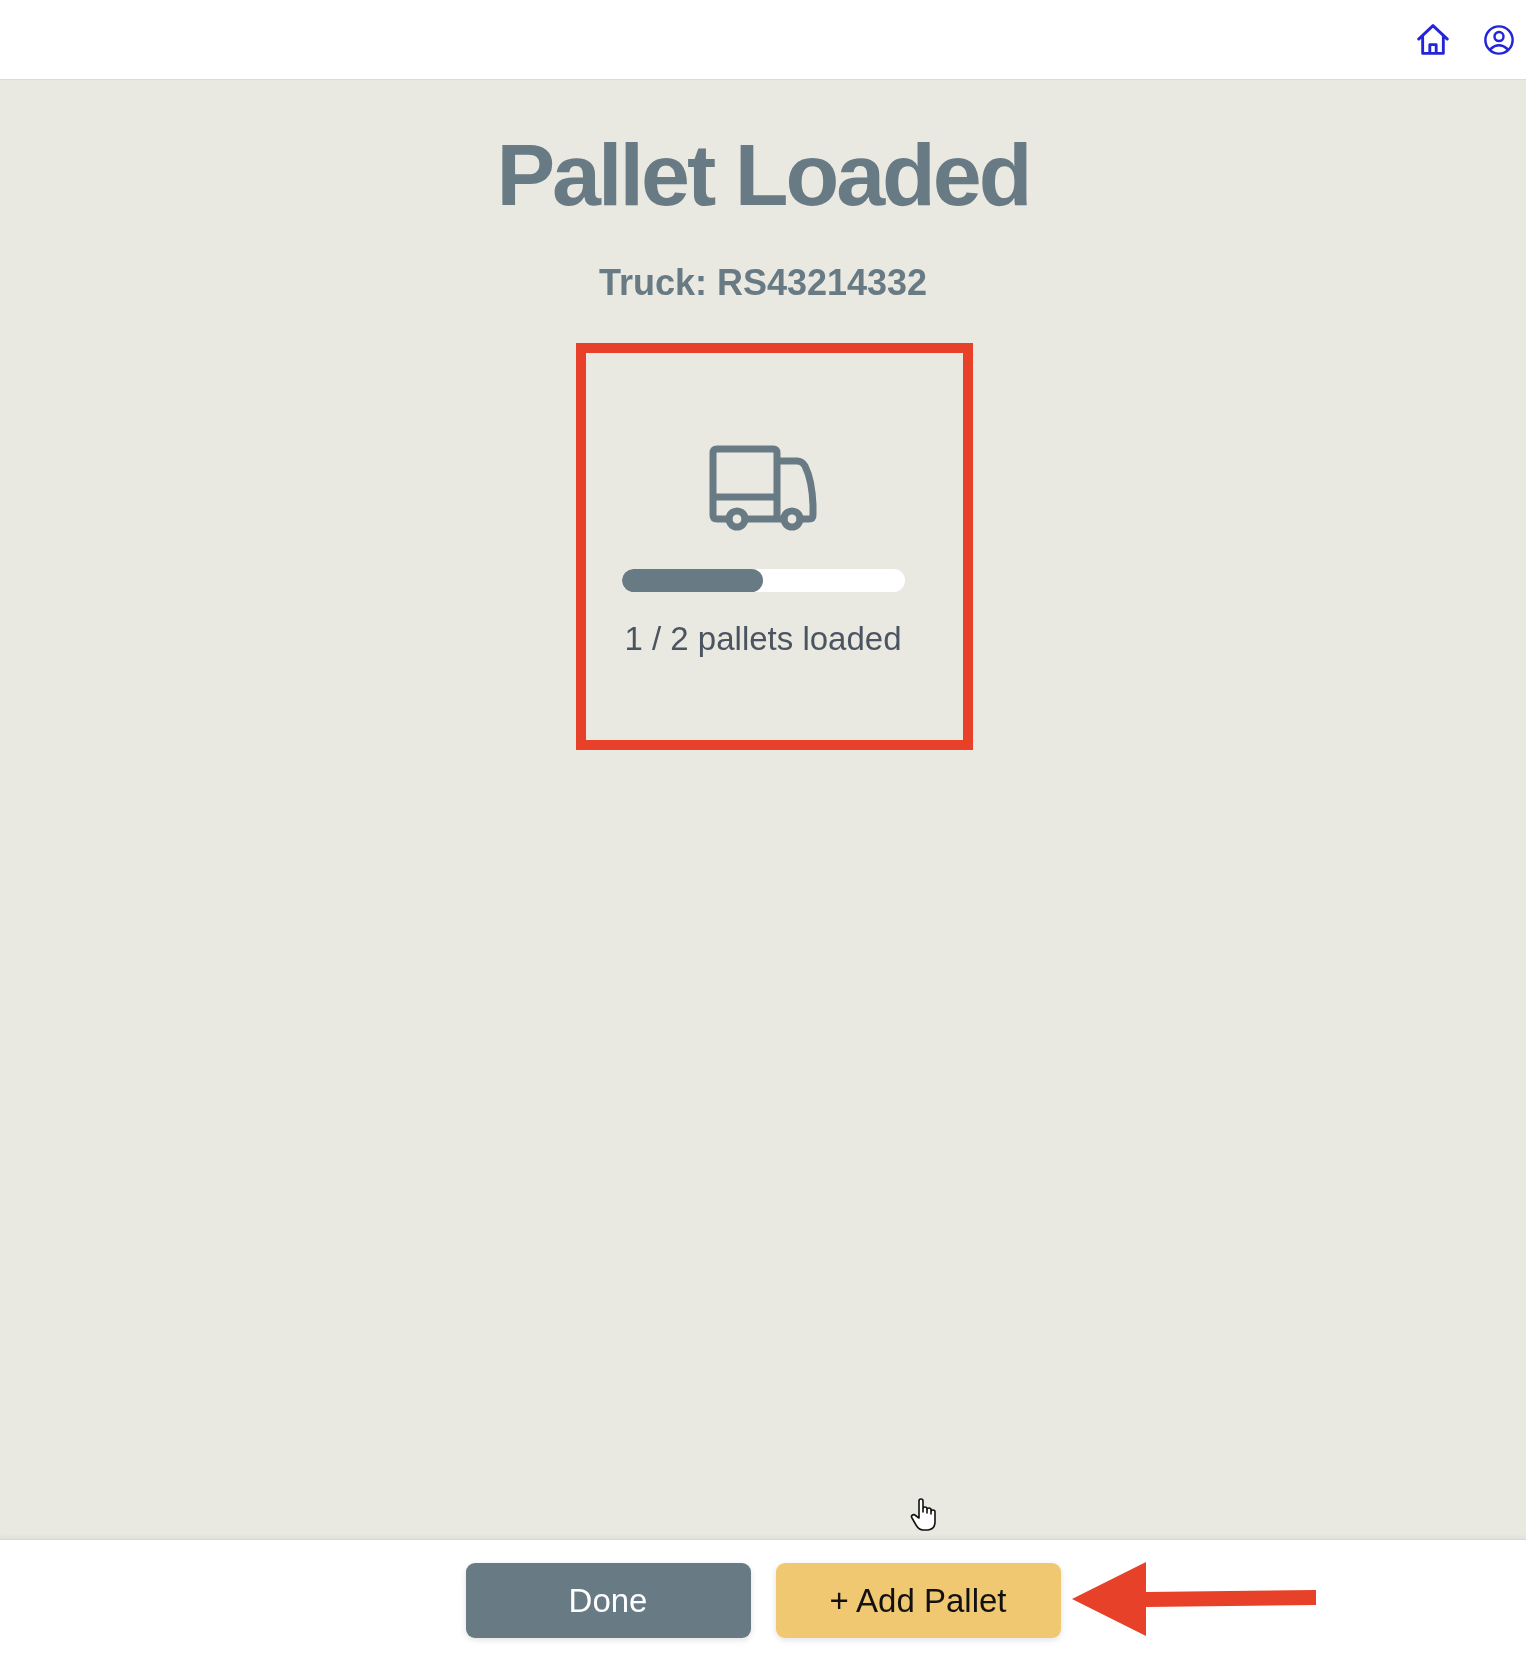  I want to click on user-icon, so click(1499, 39).